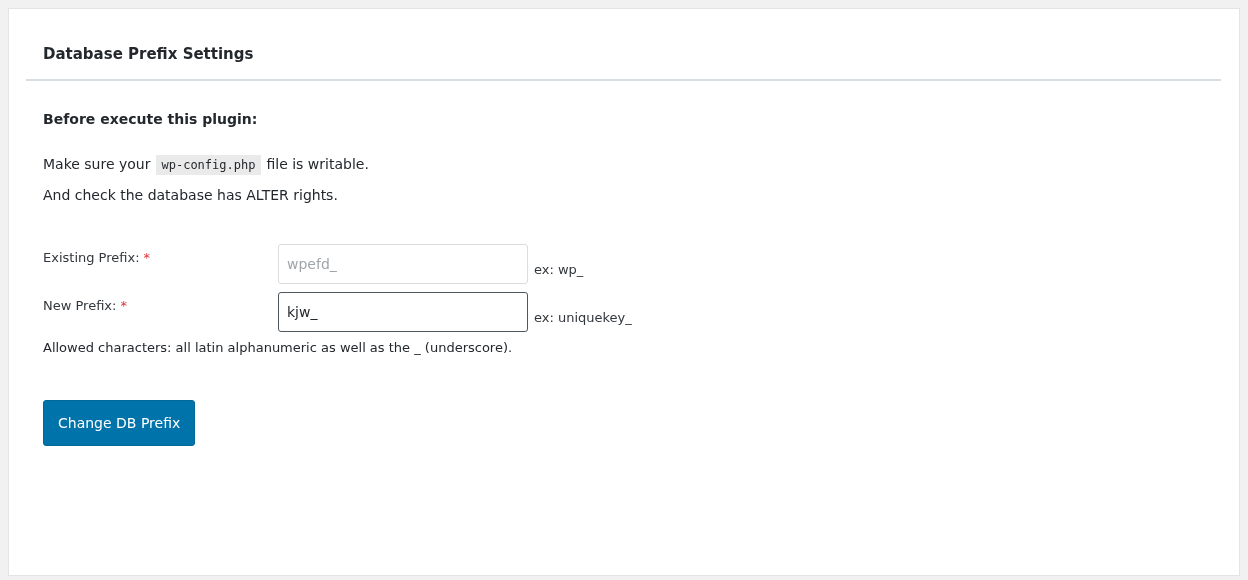 Image resolution: width=1248 pixels, height=580 pixels. What do you see at coordinates (623, 63) in the screenshot?
I see `panel-title: Database Prefix Settings` at bounding box center [623, 63].